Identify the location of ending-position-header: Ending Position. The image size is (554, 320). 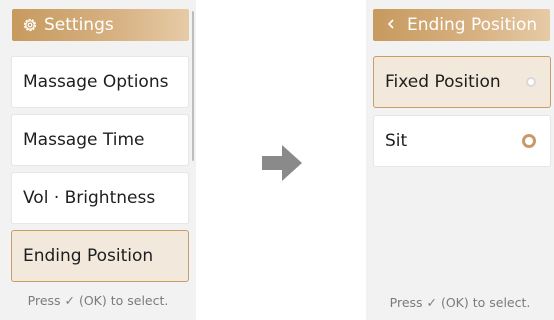
(461, 25).